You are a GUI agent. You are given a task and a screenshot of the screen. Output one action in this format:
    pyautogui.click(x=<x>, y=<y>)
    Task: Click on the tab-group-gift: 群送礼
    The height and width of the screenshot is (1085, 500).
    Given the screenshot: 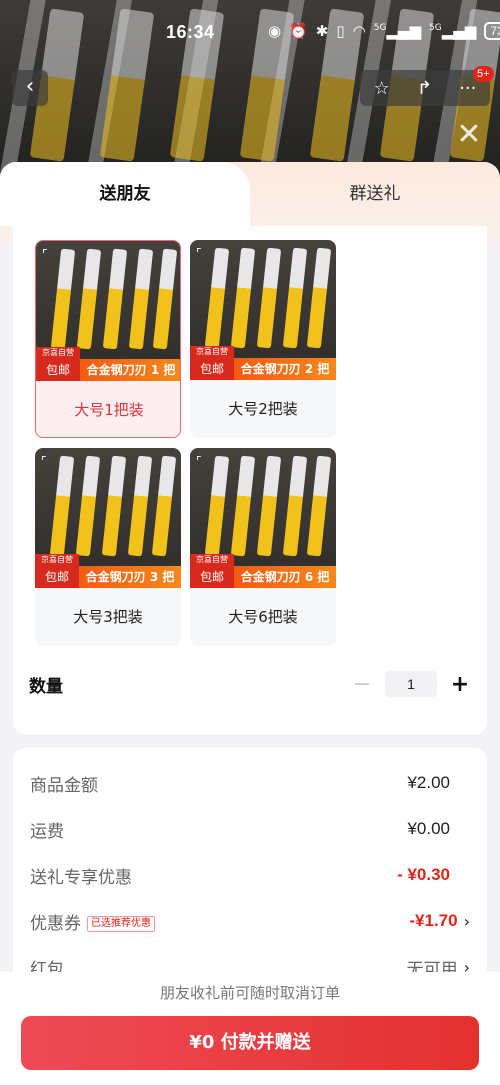 What is the action you would take?
    pyautogui.click(x=375, y=194)
    